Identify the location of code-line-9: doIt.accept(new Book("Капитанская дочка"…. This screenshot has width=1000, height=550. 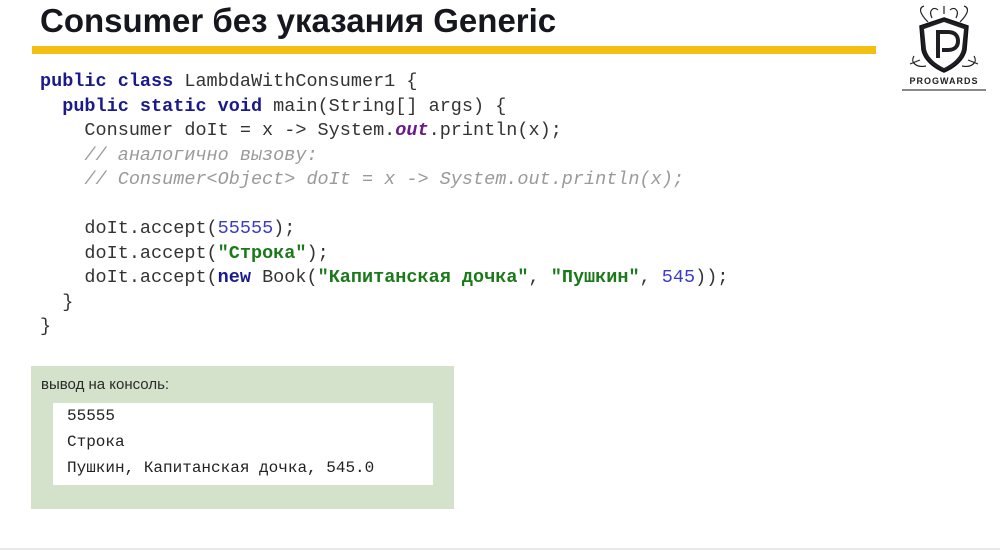
(384, 278).